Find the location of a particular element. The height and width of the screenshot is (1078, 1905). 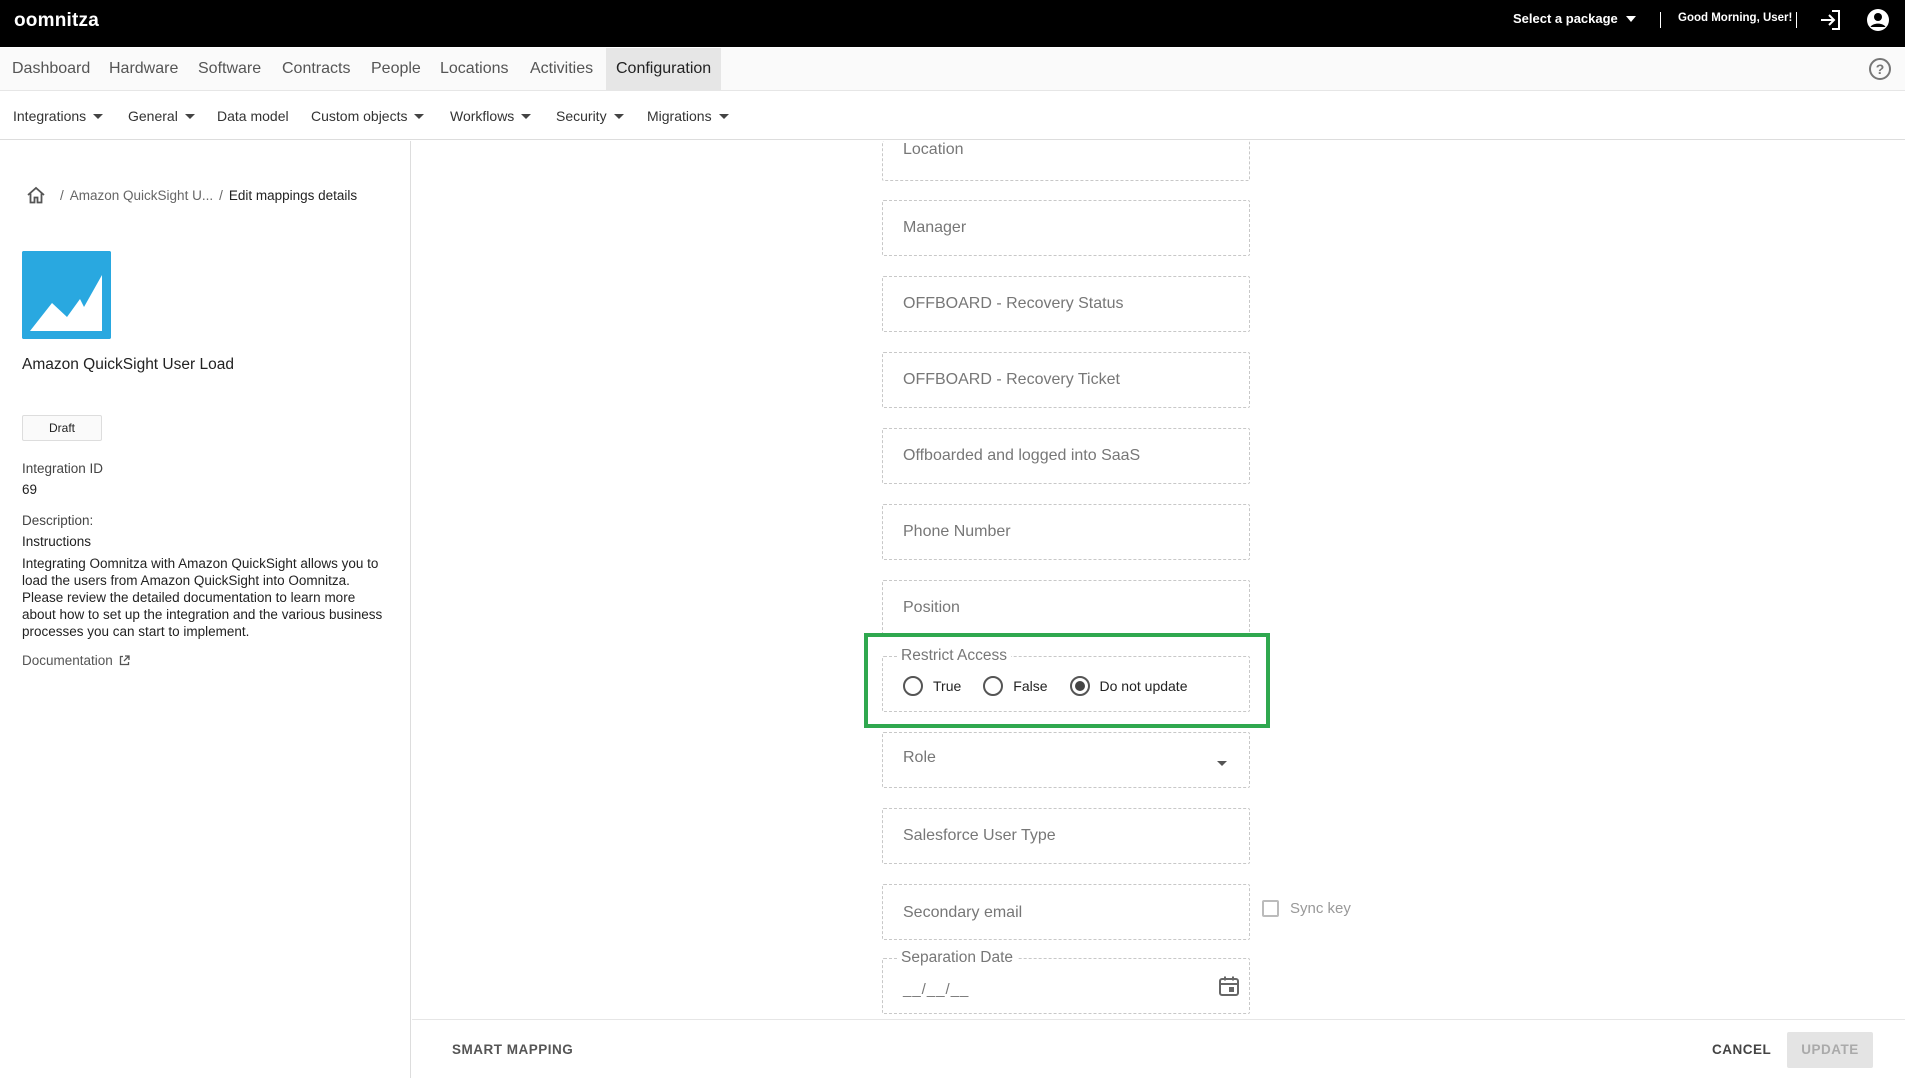

subnav-integrations: Integrations is located at coordinates (58, 116).